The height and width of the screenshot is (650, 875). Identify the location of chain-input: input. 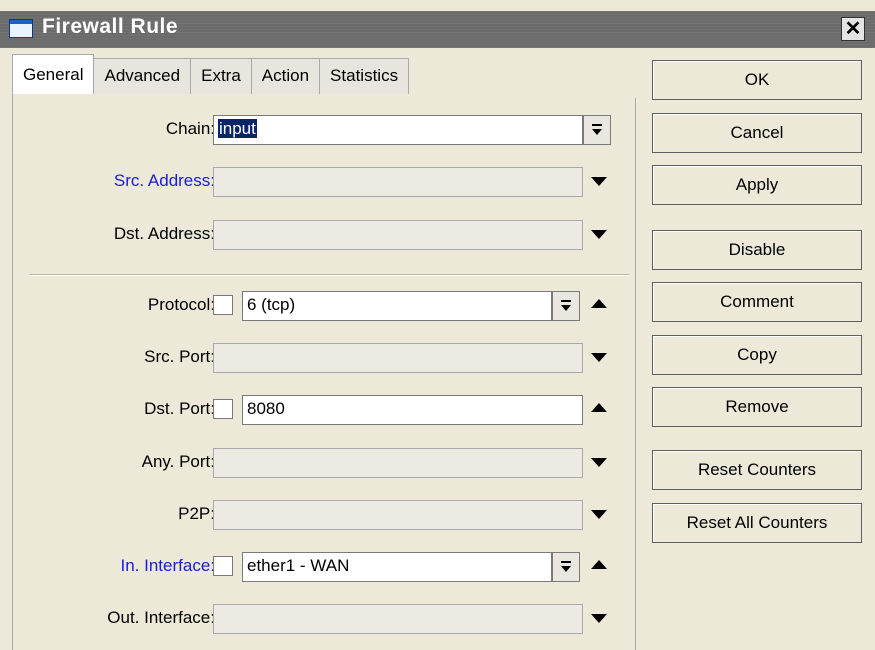
(398, 130).